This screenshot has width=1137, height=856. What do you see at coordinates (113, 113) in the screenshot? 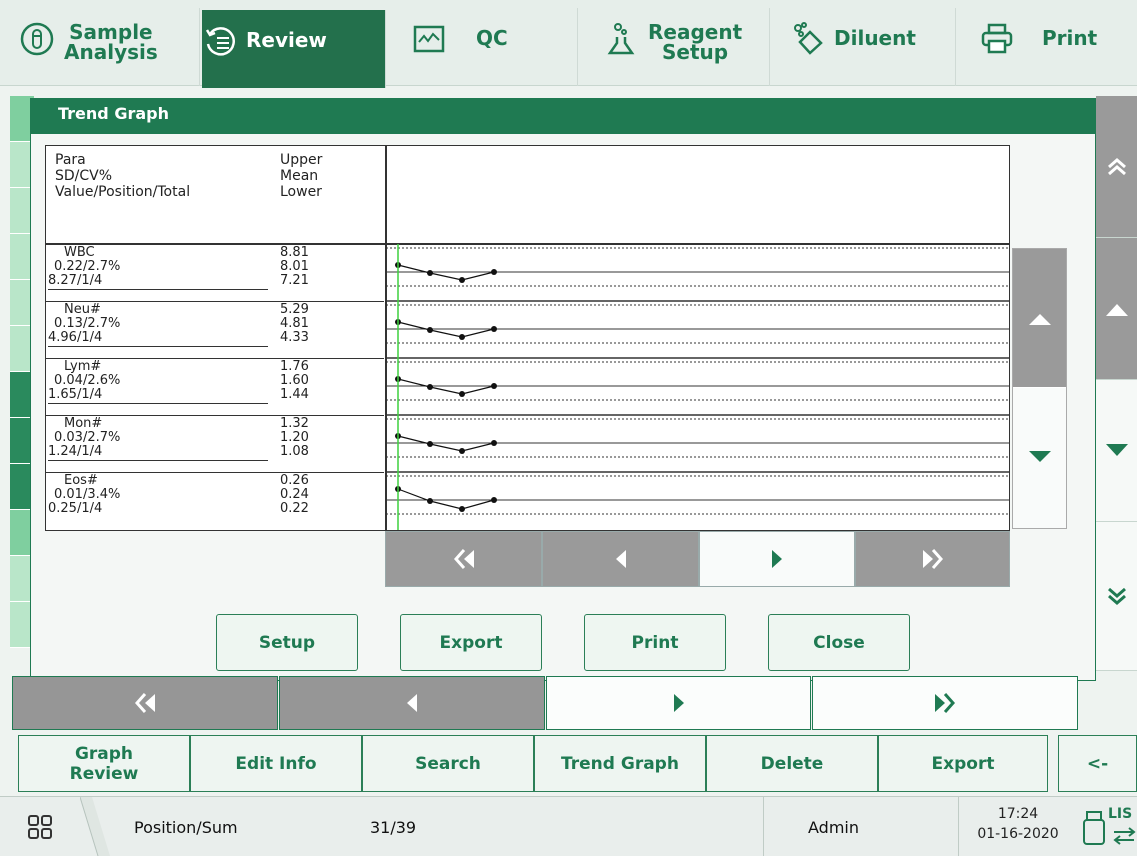
I see `dialog-title: Trend Graph` at bounding box center [113, 113].